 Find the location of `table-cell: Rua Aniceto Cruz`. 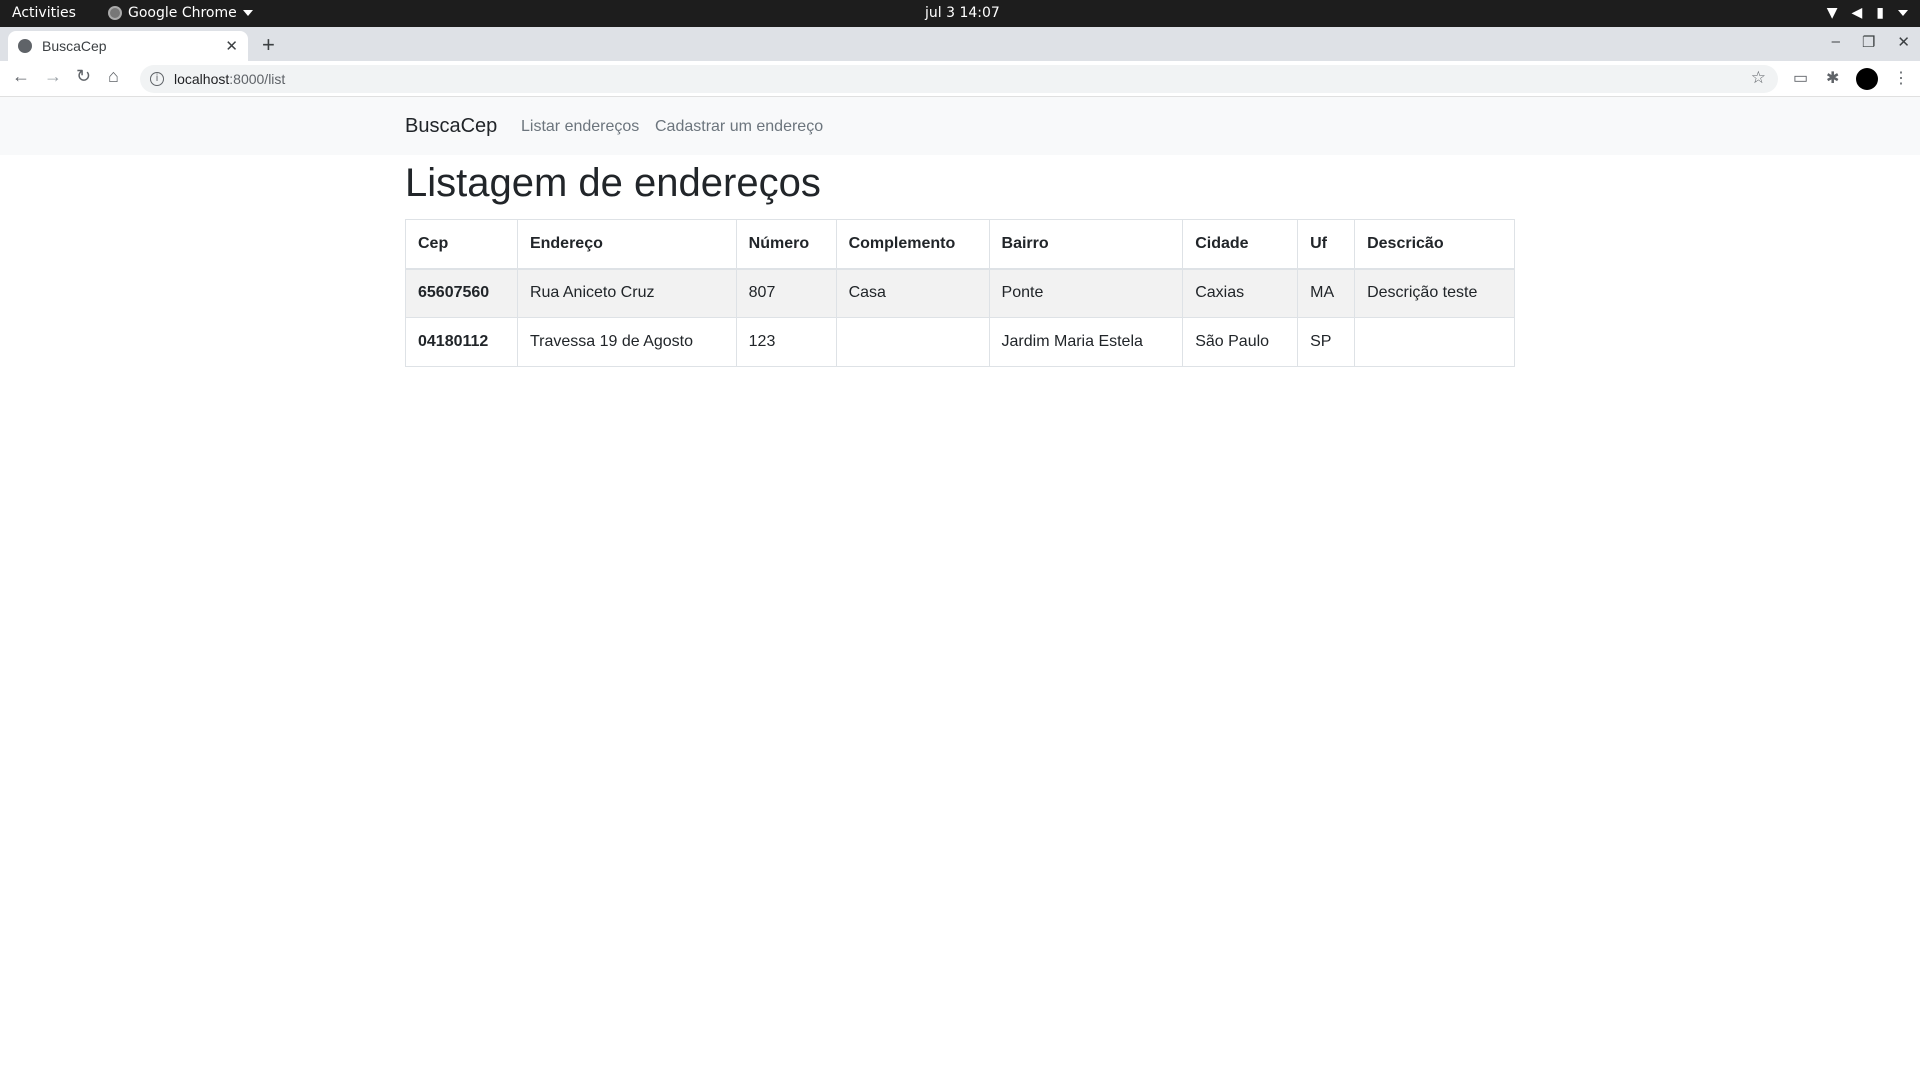

table-cell: Rua Aniceto Cruz is located at coordinates (626, 293).